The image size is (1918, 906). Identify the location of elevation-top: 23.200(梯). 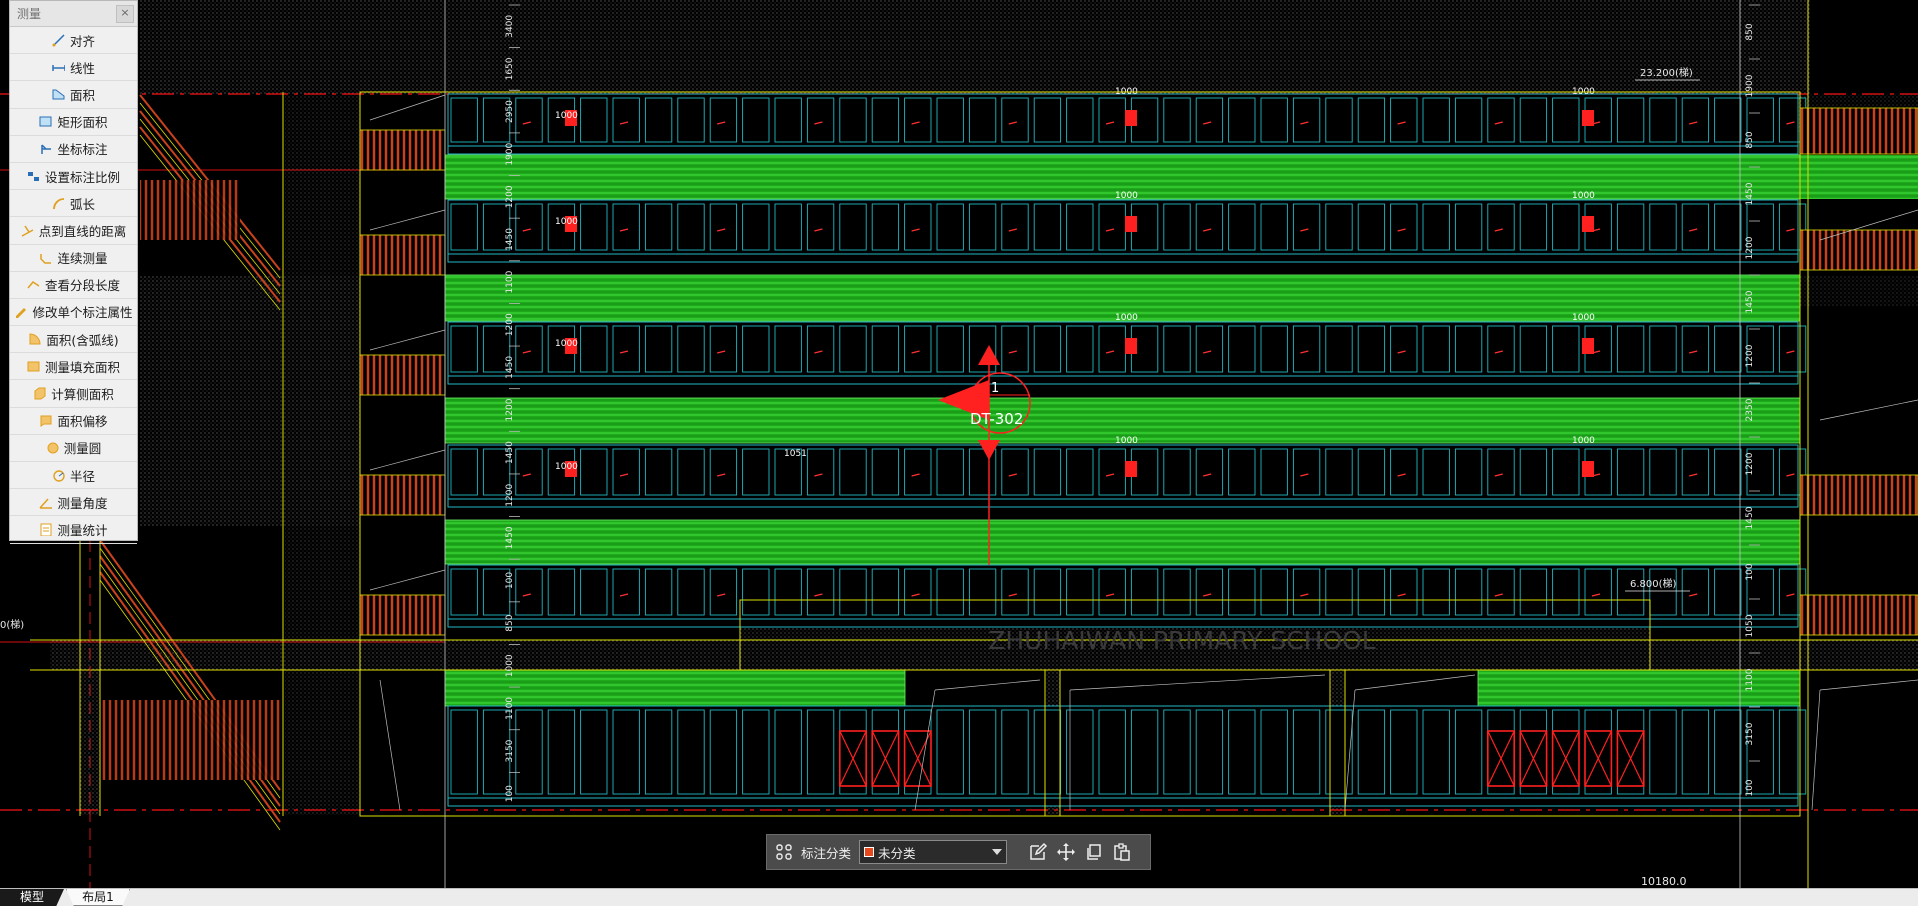
(1666, 72).